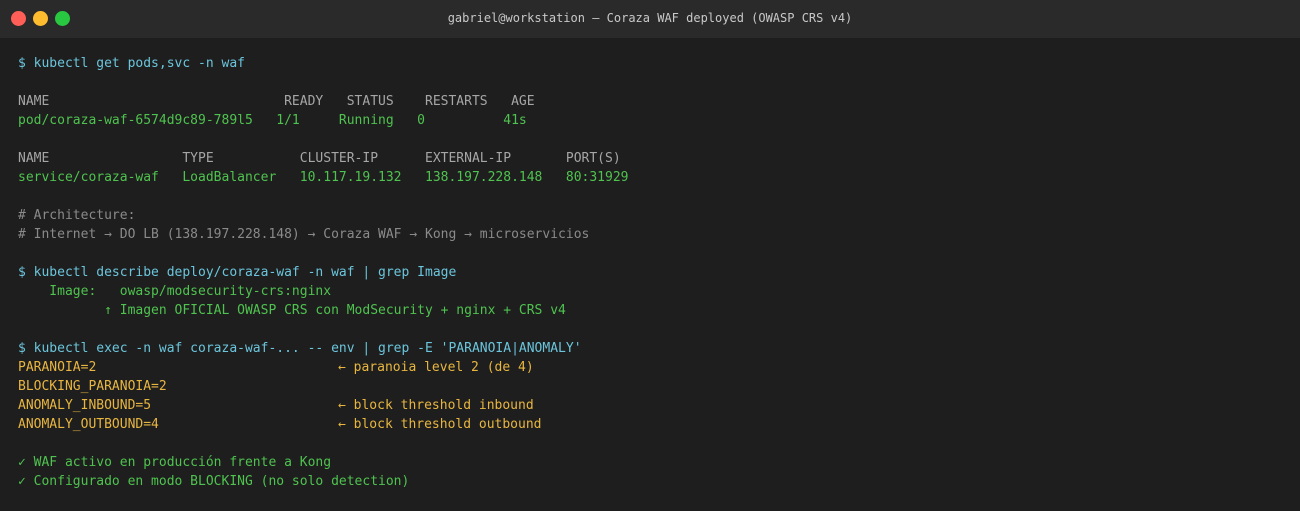 The height and width of the screenshot is (511, 1300). Describe the element at coordinates (323, 386) in the screenshot. I see `env-row: BLOCKING_PARANOIA=2` at that location.